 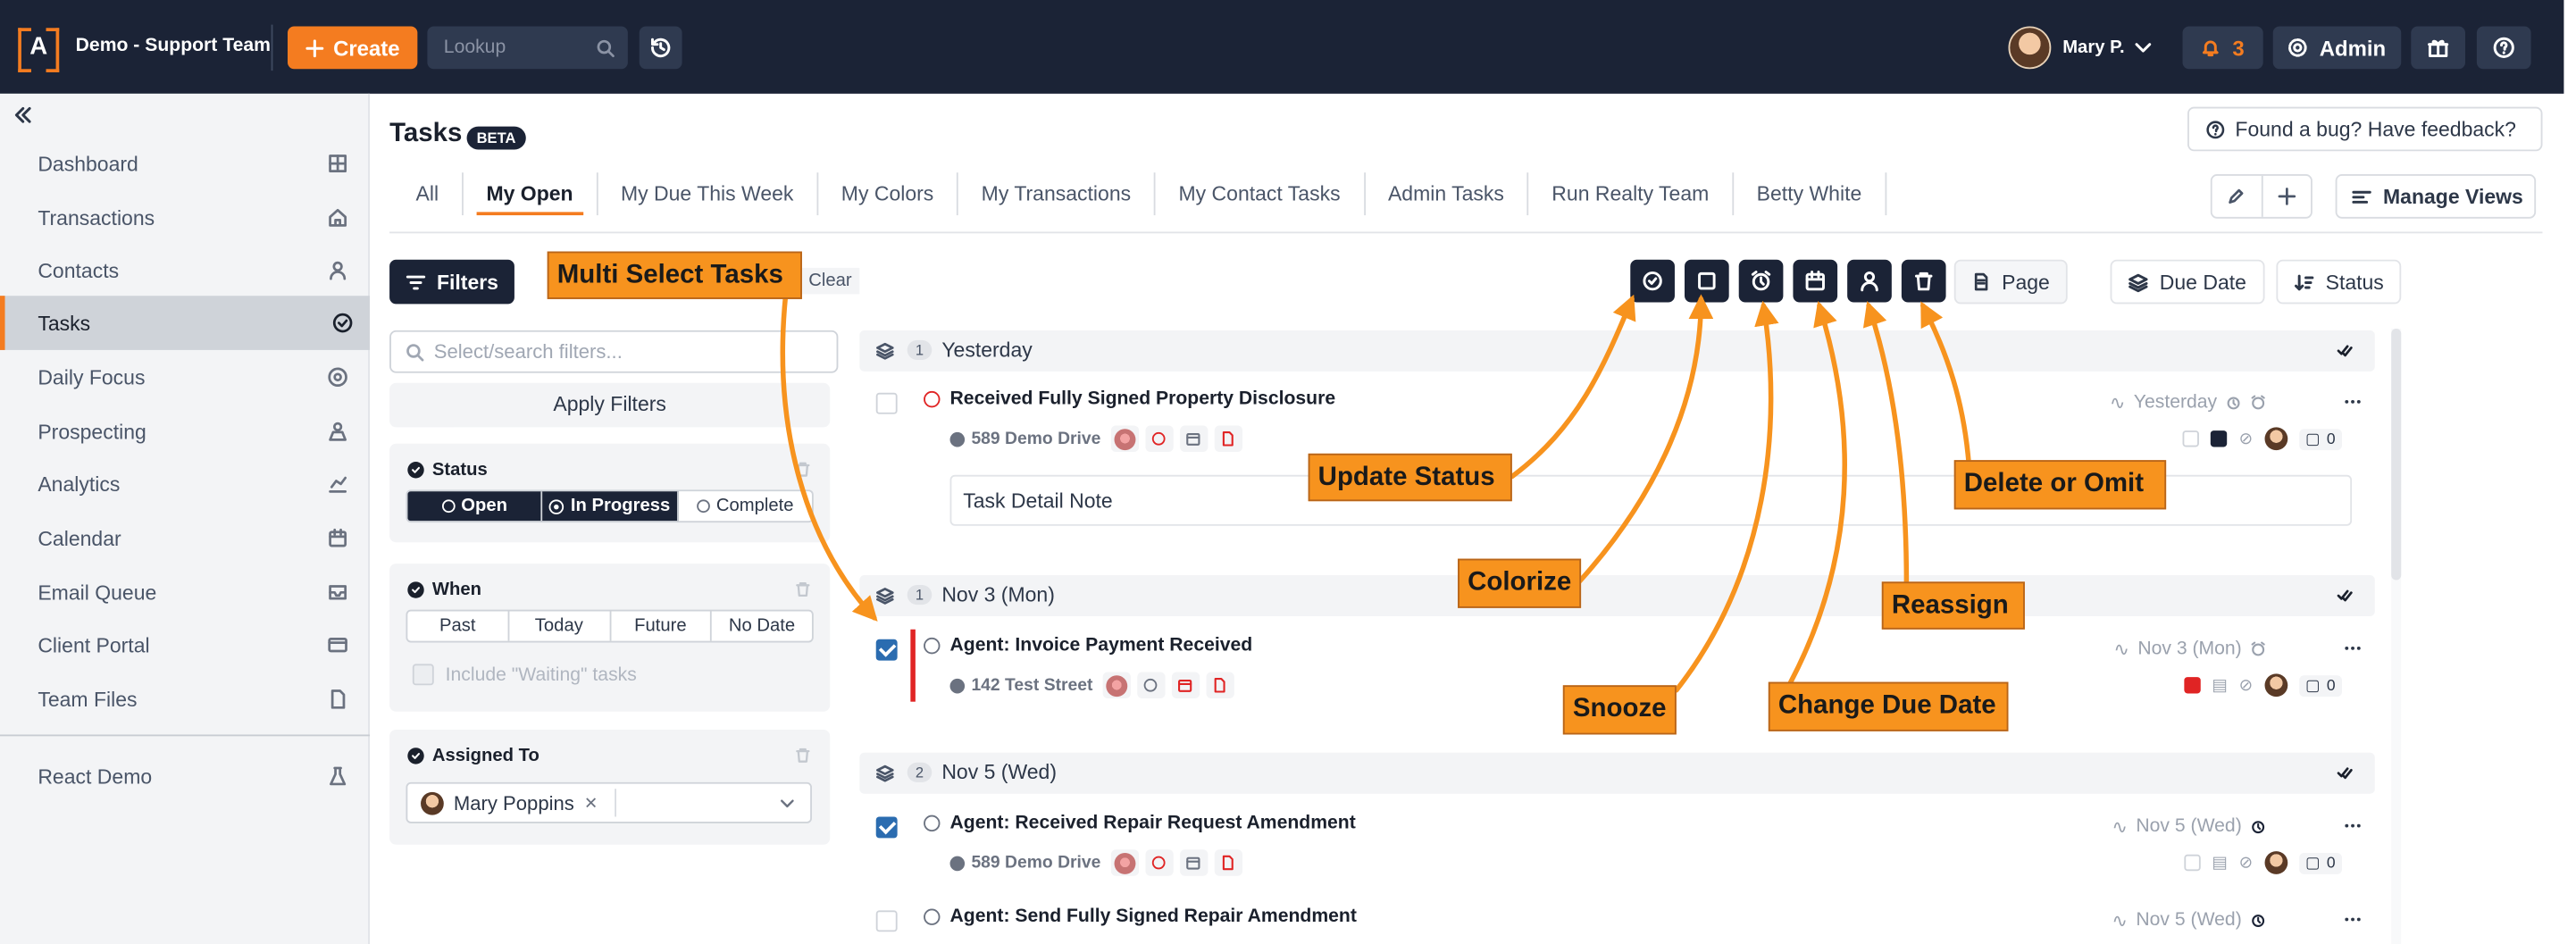 What do you see at coordinates (2093, 47) in the screenshot?
I see `user-name: Mary P.` at bounding box center [2093, 47].